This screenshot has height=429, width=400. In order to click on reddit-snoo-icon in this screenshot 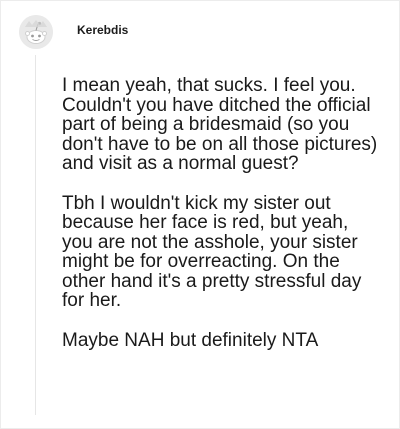, I will do `click(36, 32)`.